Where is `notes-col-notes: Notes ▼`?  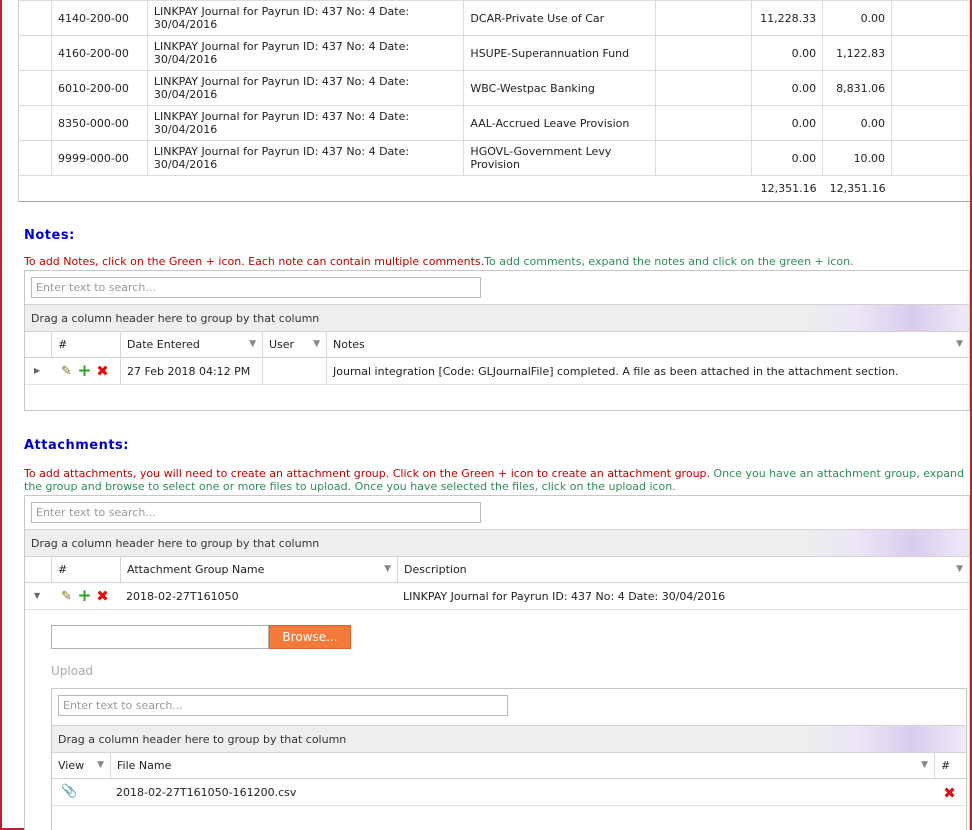 notes-col-notes: Notes ▼ is located at coordinates (647, 344).